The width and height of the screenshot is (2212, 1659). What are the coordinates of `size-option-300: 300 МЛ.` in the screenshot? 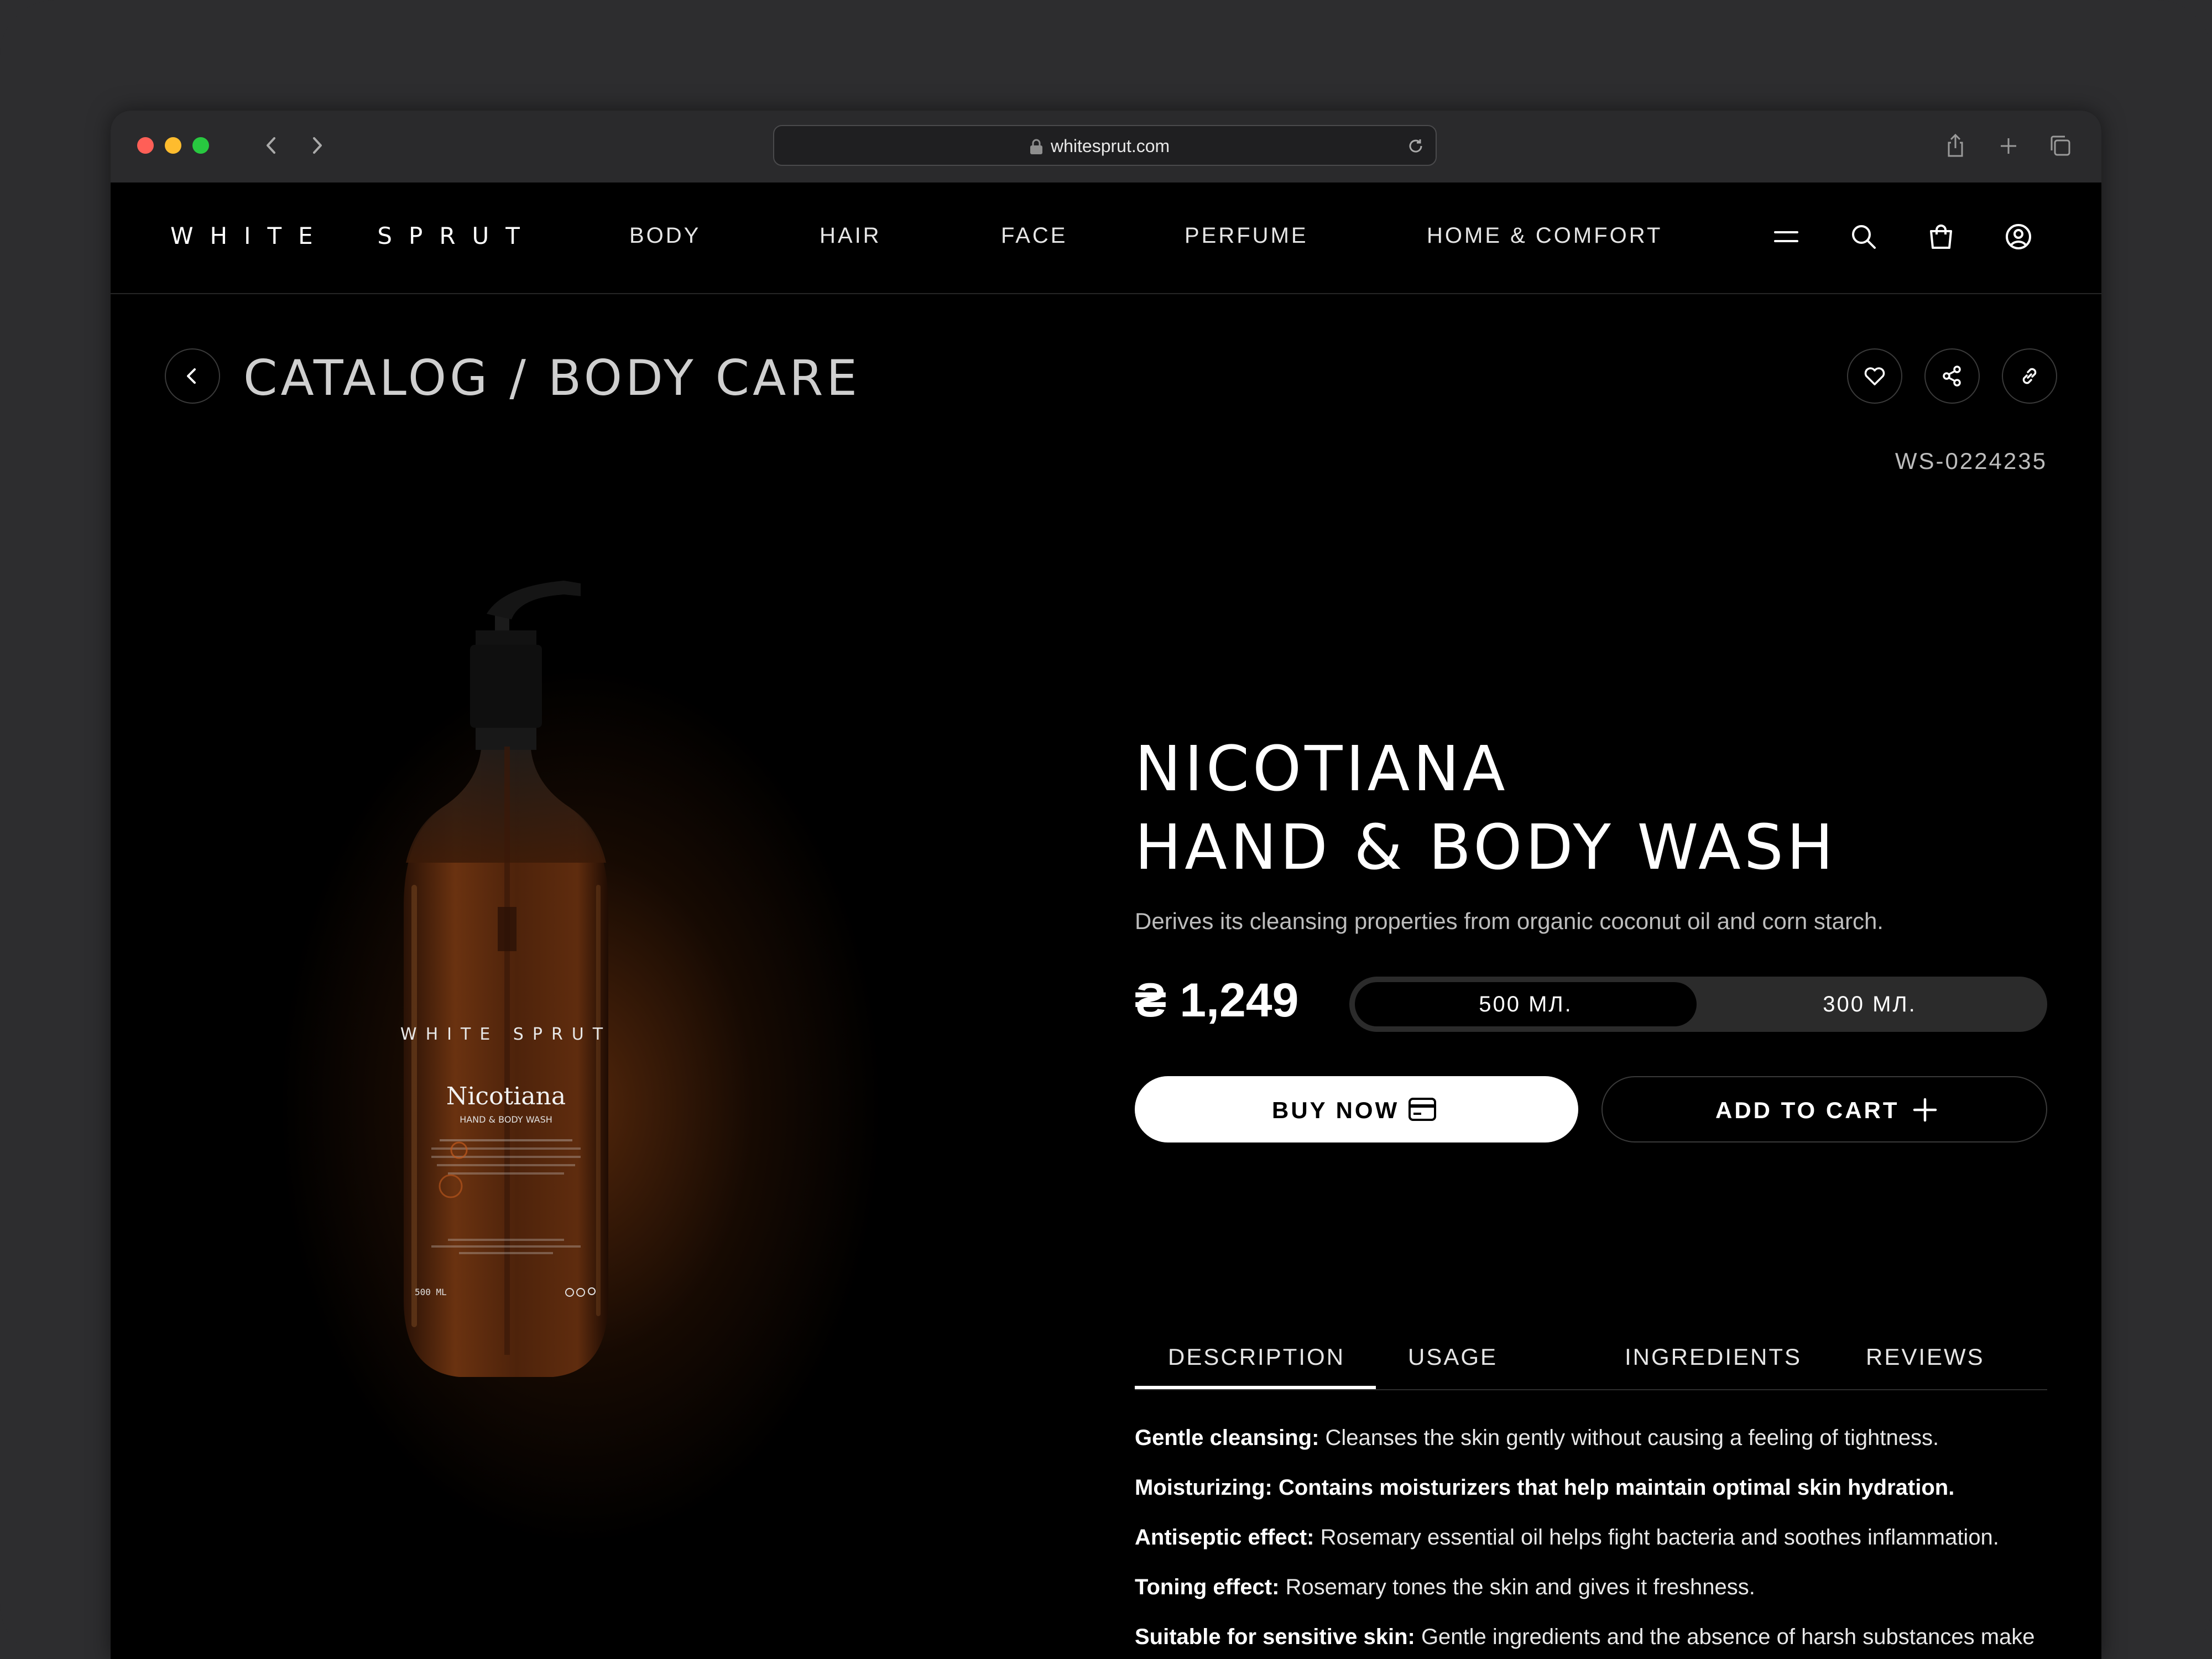 It's located at (1870, 1004).